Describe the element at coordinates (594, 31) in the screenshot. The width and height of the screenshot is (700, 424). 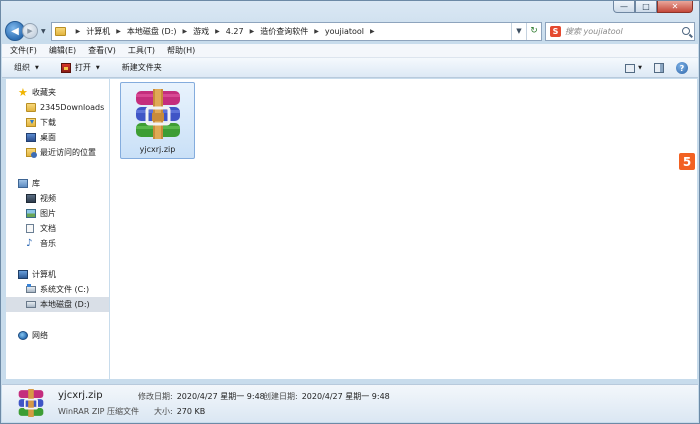
I see `search-input: 搜索 youjiatool` at that location.